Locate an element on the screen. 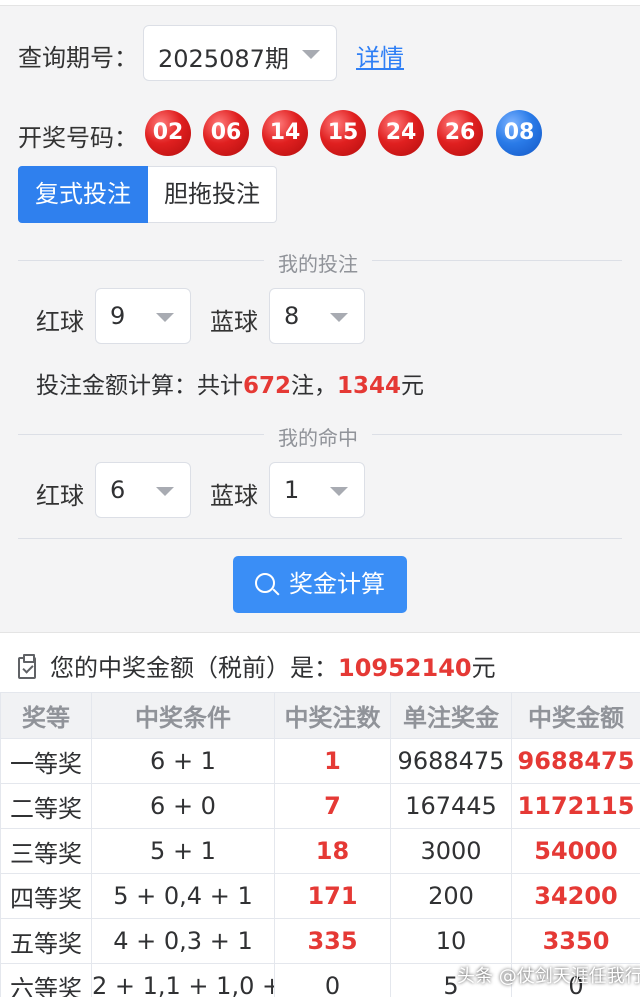 This screenshot has height=997, width=640. table-row: 五等奖 4 + 0,3 + 1 335 10 3350 is located at coordinates (320, 941).